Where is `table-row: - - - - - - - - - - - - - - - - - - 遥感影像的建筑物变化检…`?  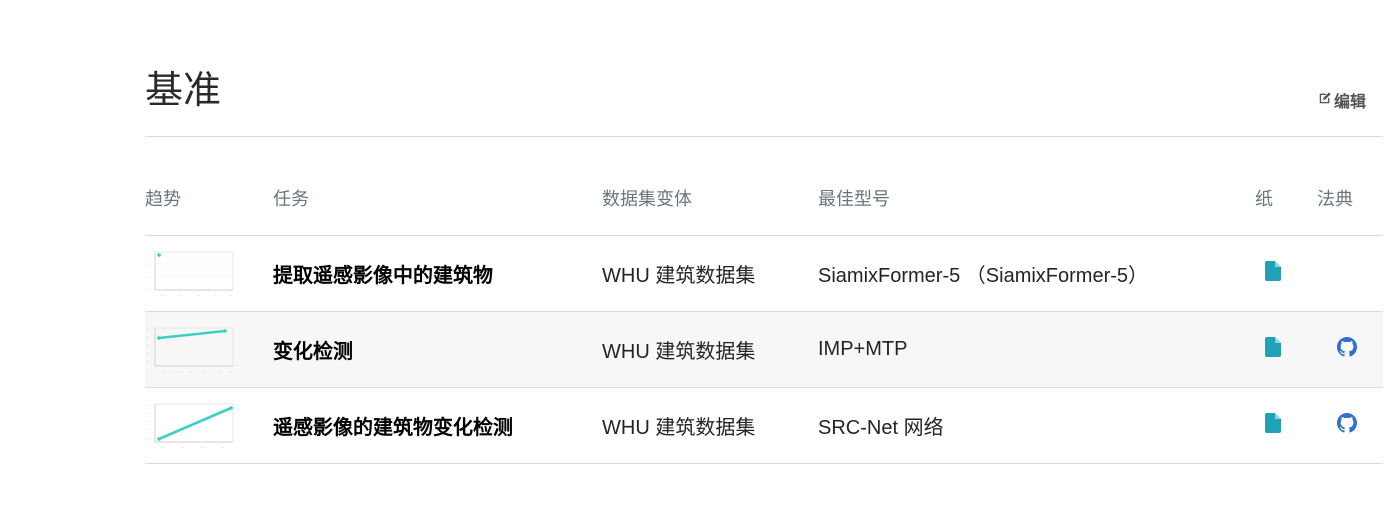 table-row: - - - - - - - - - - - - - - - - - - 遥感影像的建筑物变化检… is located at coordinates (764, 425).